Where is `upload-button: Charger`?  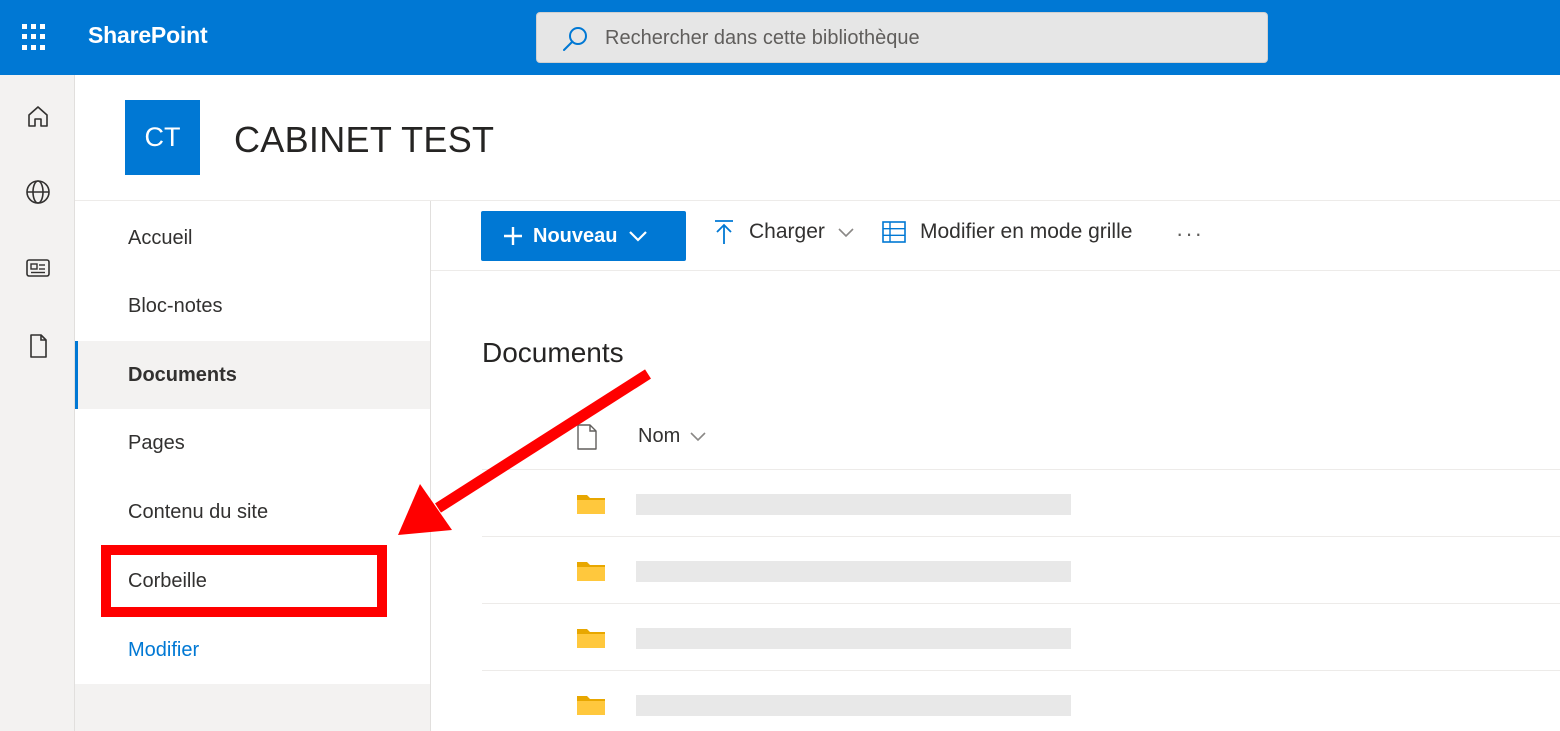
upload-button: Charger is located at coordinates (784, 232).